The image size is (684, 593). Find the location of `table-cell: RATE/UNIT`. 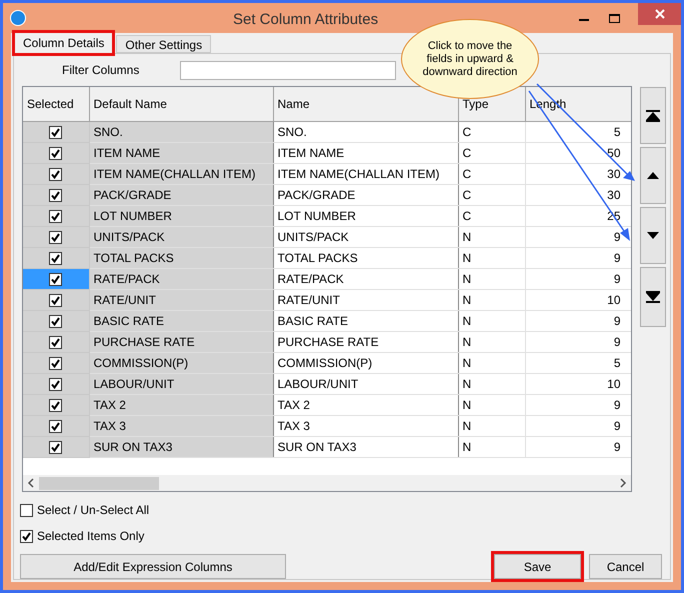

table-cell: RATE/UNIT is located at coordinates (181, 299).